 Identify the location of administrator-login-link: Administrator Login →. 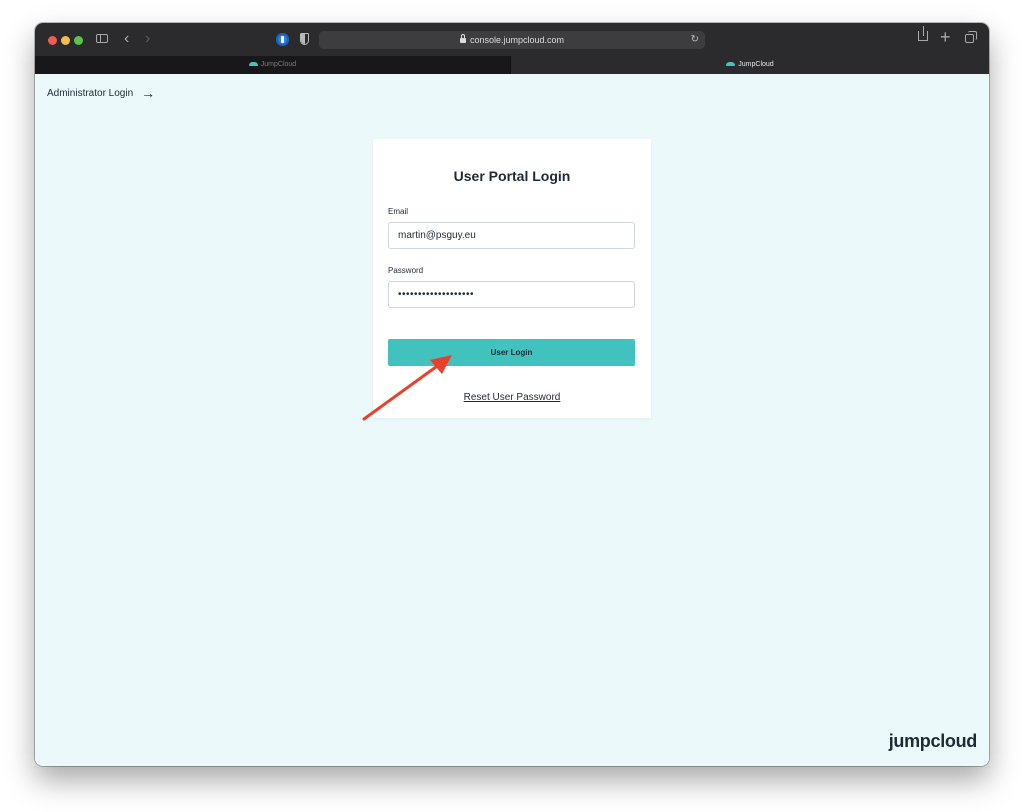
(101, 93).